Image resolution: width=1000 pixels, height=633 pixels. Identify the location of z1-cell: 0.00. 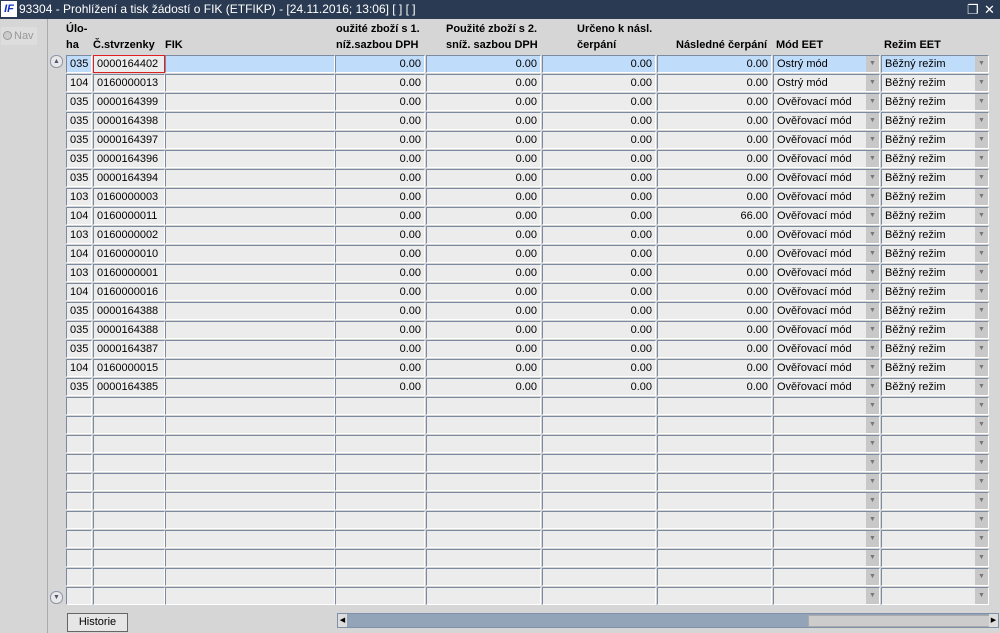
(380, 216).